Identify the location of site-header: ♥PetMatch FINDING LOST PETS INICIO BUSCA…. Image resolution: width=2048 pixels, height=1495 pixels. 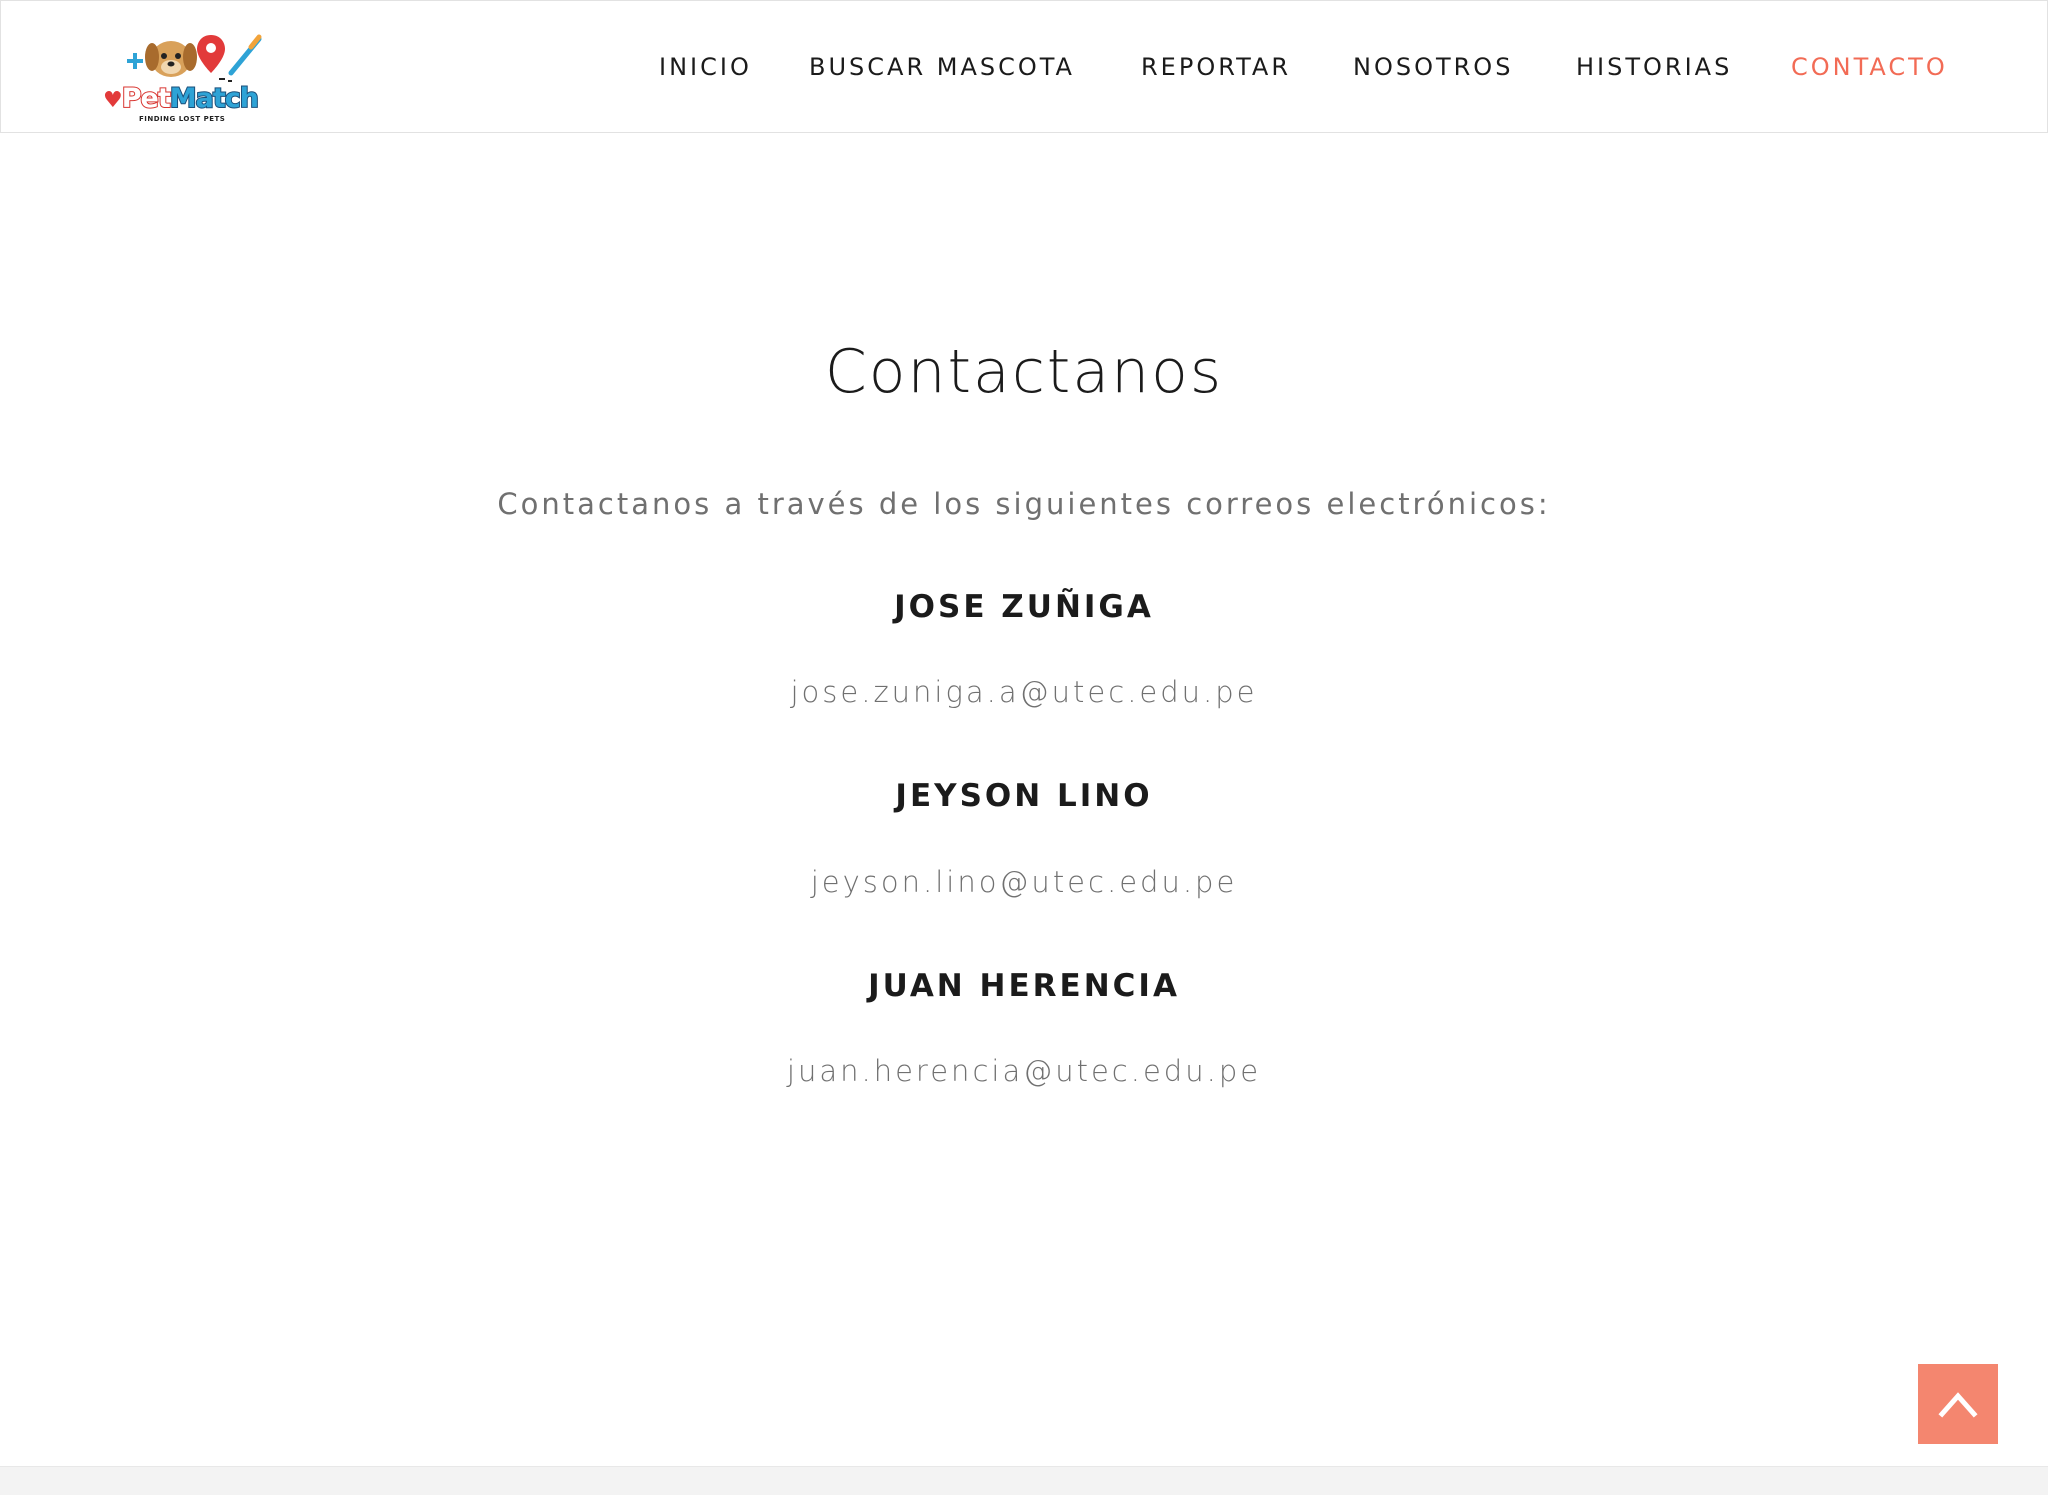
(1024, 66).